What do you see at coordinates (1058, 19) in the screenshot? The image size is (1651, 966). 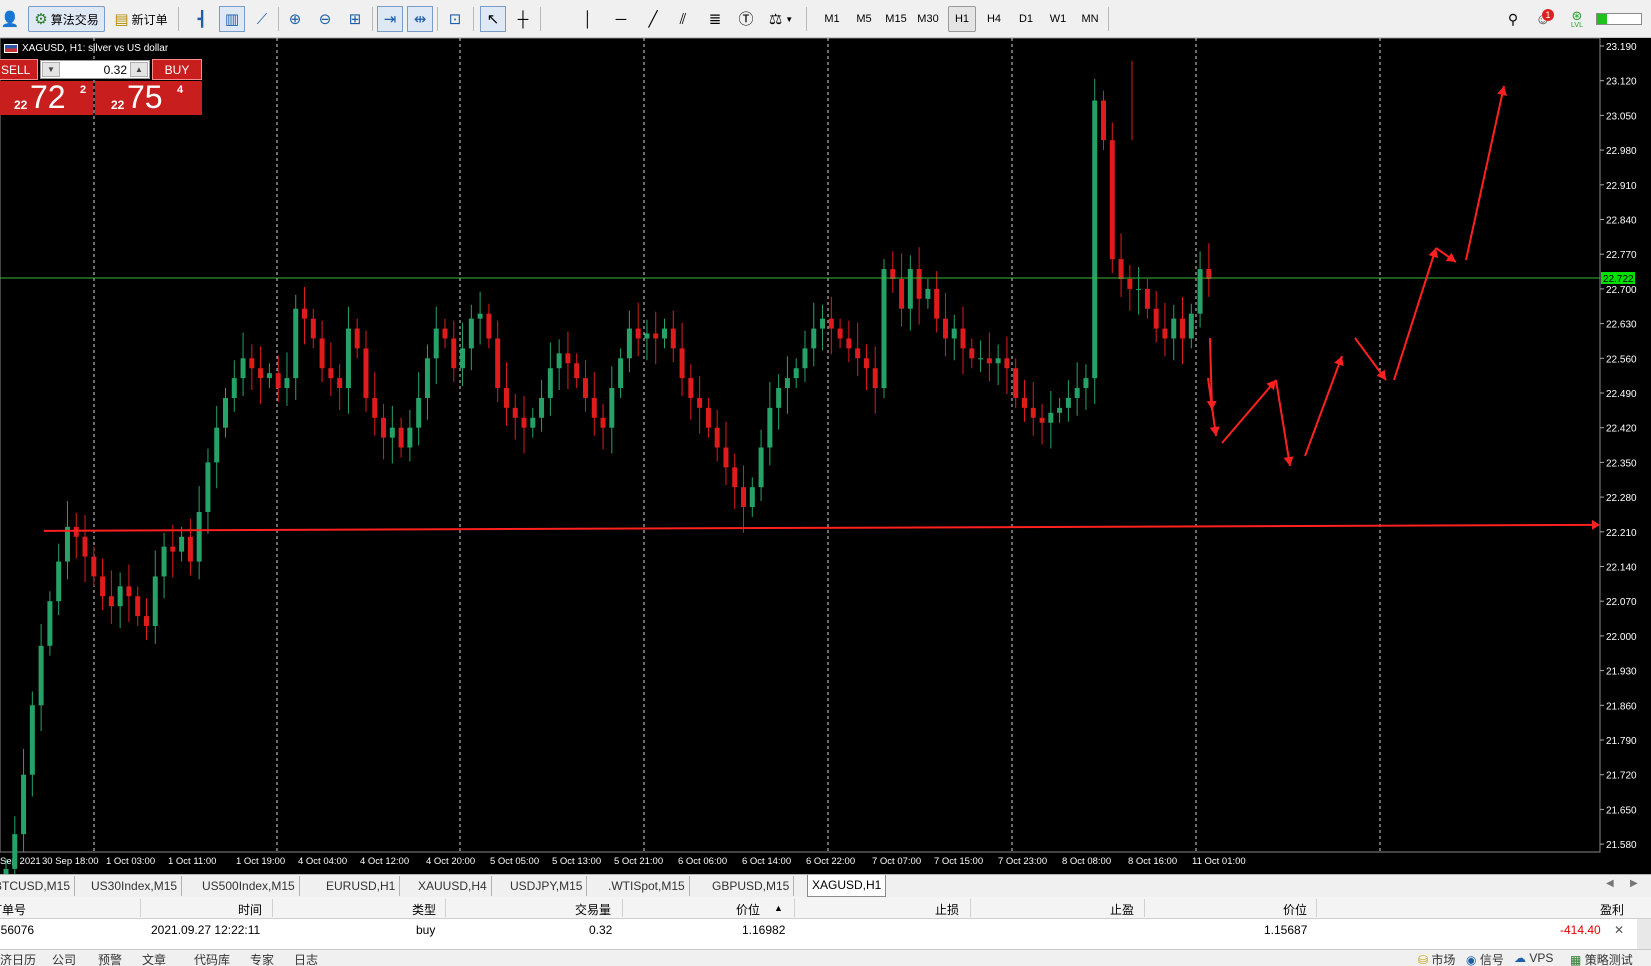 I see `timeframe-w1: W1` at bounding box center [1058, 19].